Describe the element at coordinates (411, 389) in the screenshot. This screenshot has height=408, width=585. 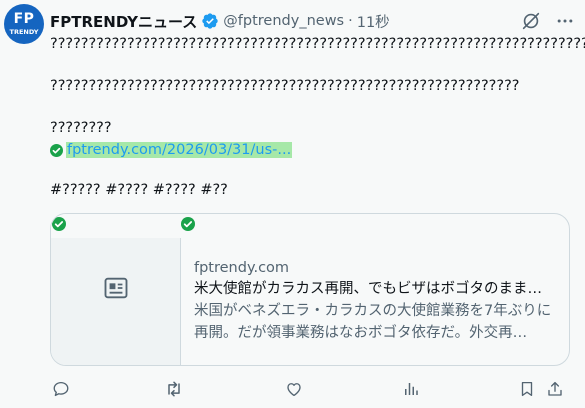
I see `views-icon` at that location.